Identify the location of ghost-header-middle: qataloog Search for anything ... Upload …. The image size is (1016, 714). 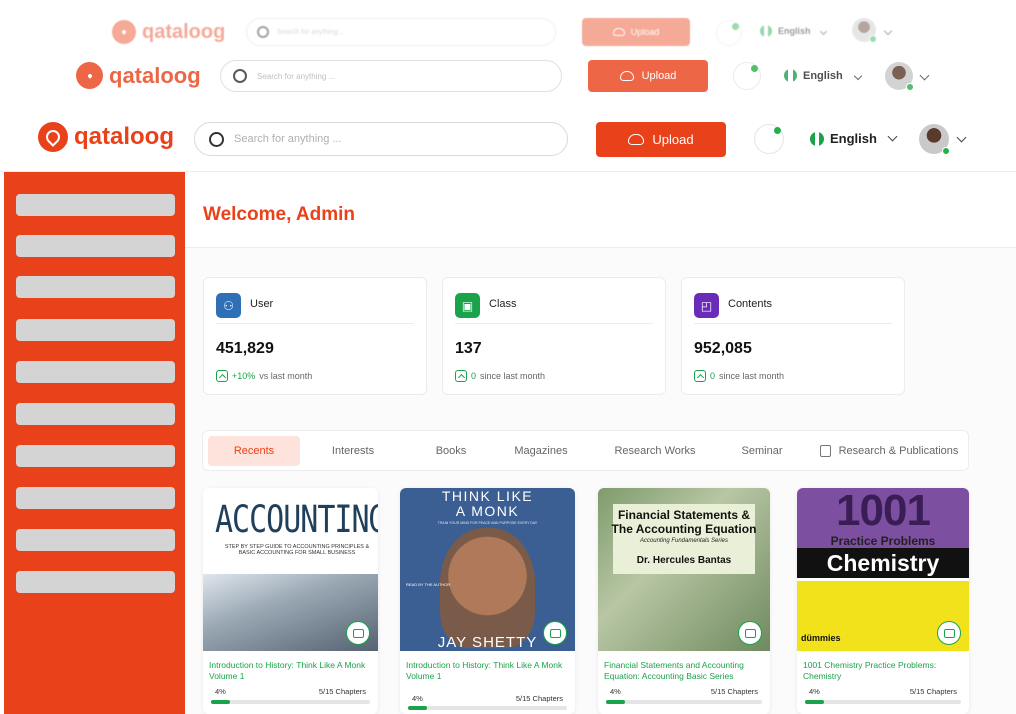
(508, 77).